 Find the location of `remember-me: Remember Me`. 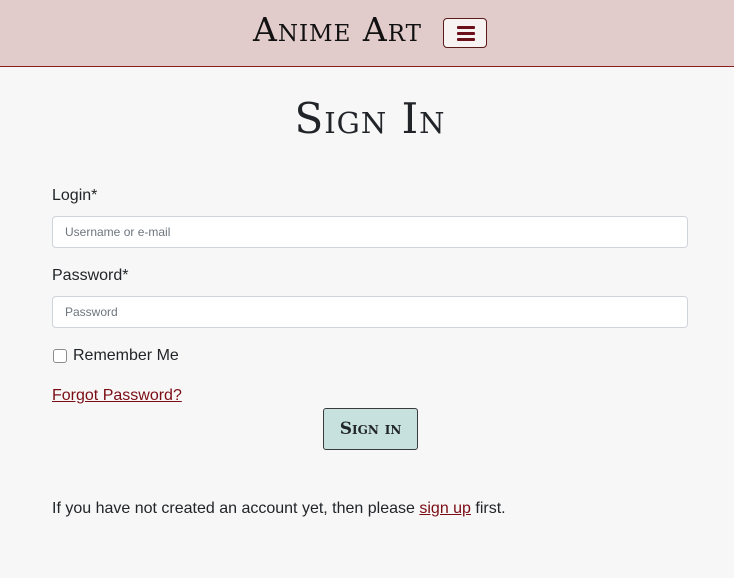

remember-me: Remember Me is located at coordinates (115, 356).